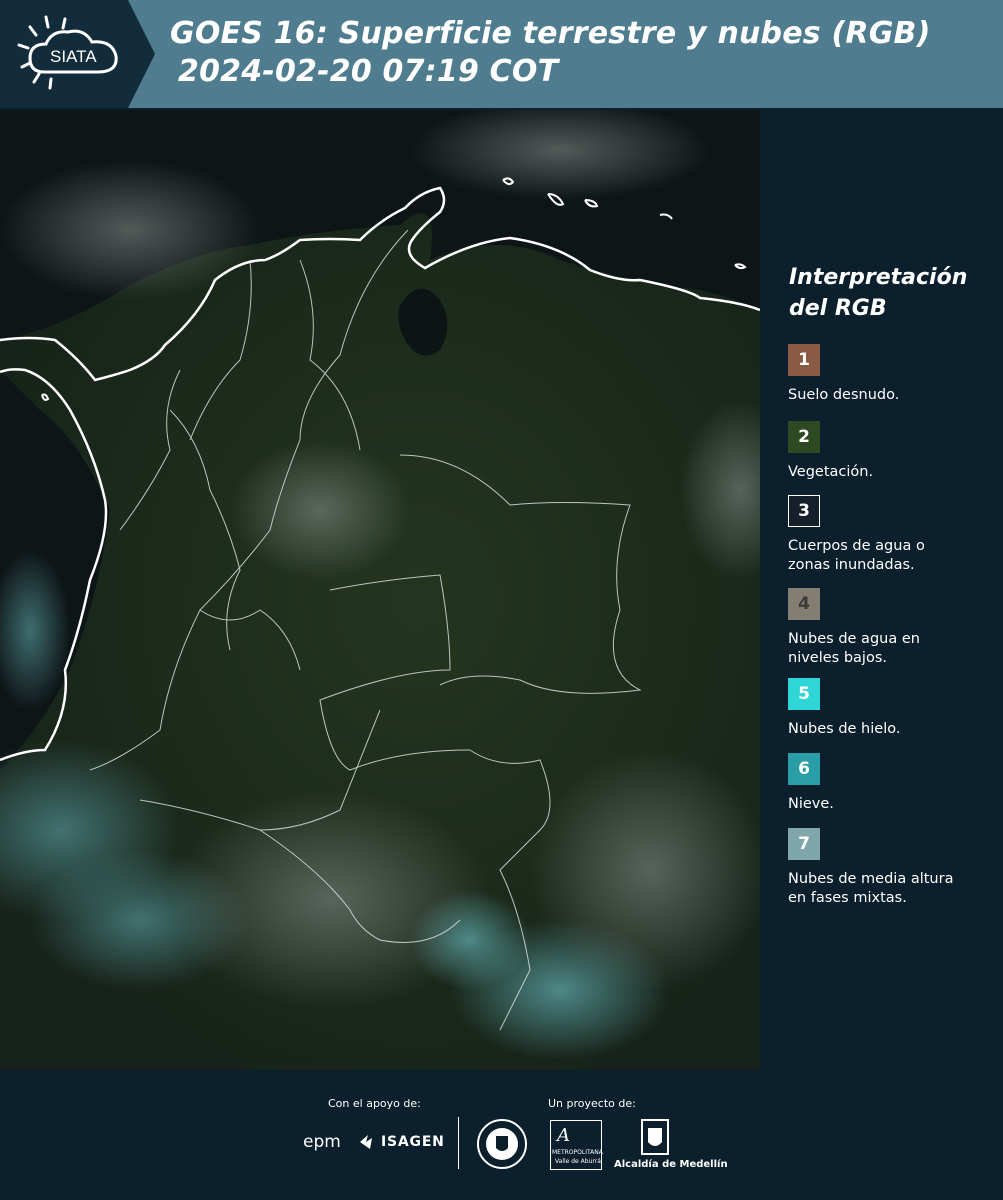 Image resolution: width=1003 pixels, height=1200 pixels. Describe the element at coordinates (458, 1143) in the screenshot. I see `footer-divider` at that location.